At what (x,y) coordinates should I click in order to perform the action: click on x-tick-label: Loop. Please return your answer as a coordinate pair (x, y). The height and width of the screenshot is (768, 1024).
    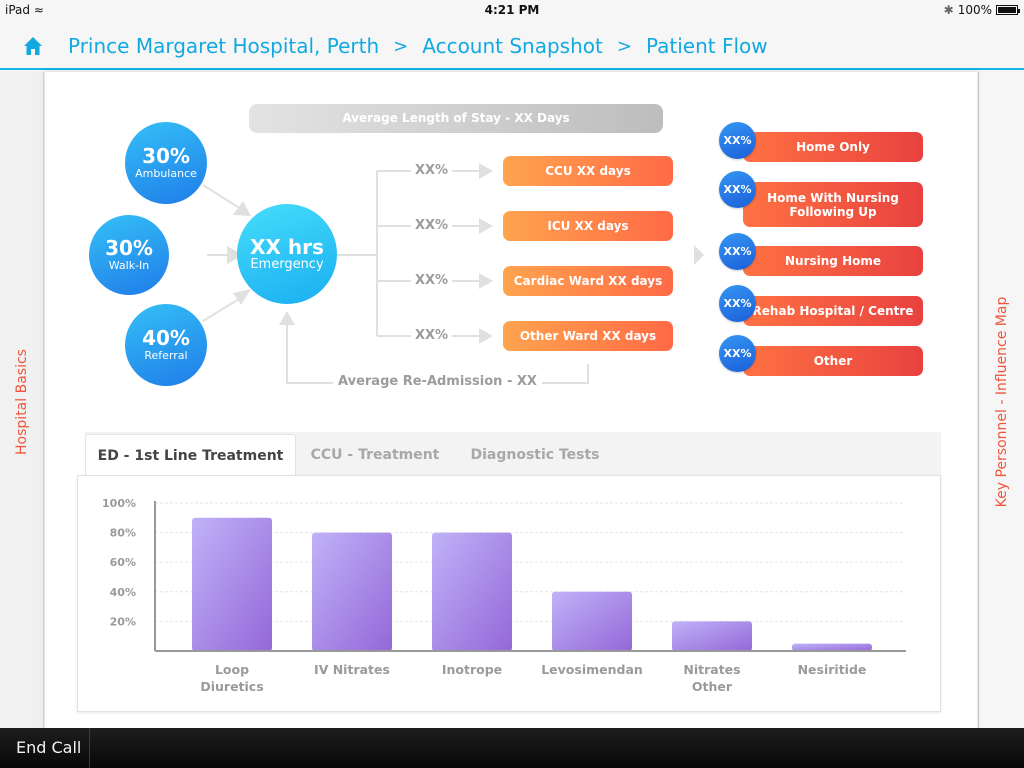
    Looking at the image, I should click on (232, 669).